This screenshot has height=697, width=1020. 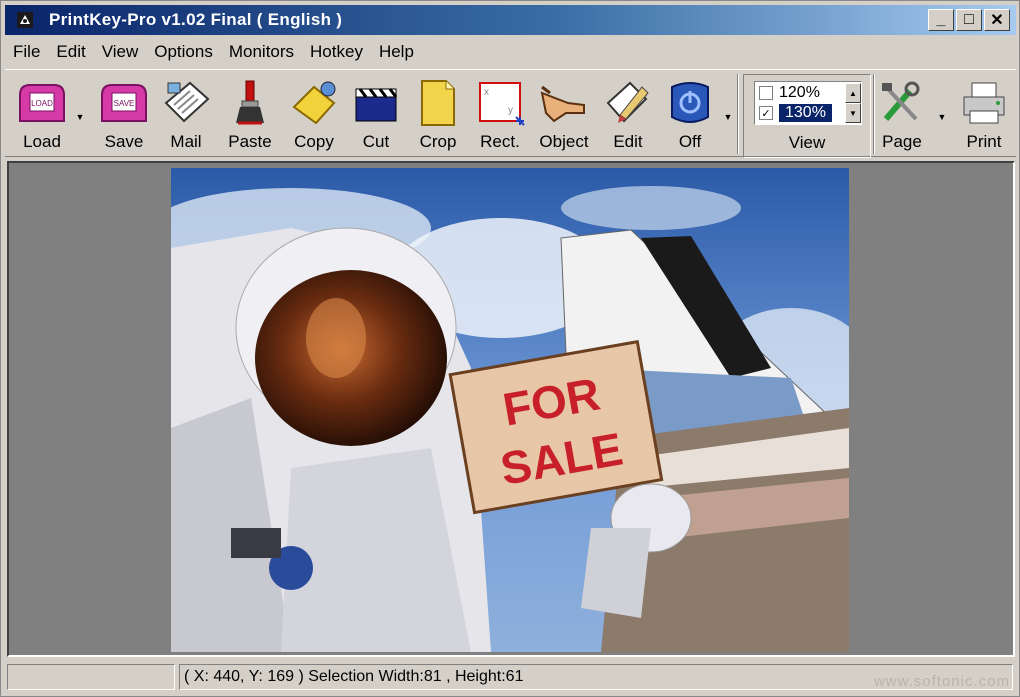 What do you see at coordinates (853, 113) in the screenshot?
I see `zoom-spin-down-icon: ▼` at bounding box center [853, 113].